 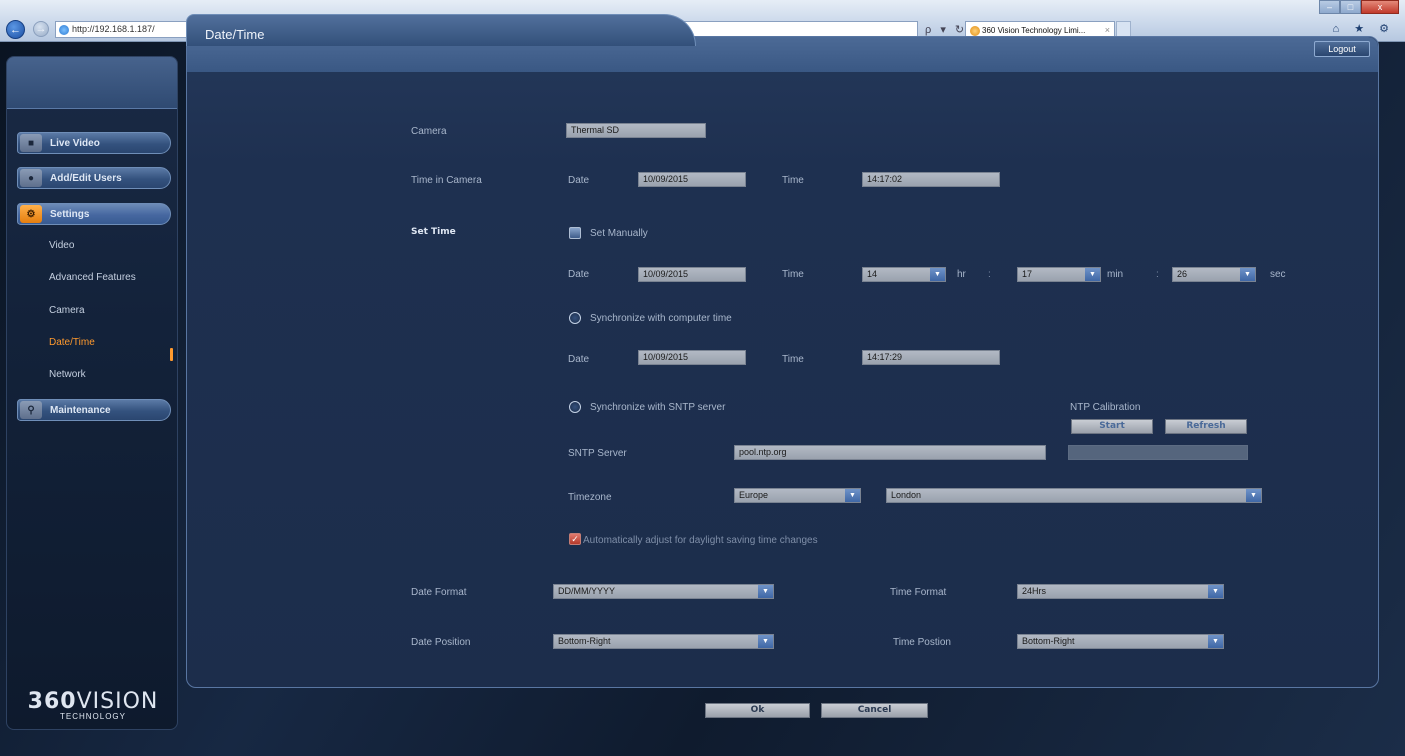 I want to click on page-title: Date/Time, so click(x=235, y=34).